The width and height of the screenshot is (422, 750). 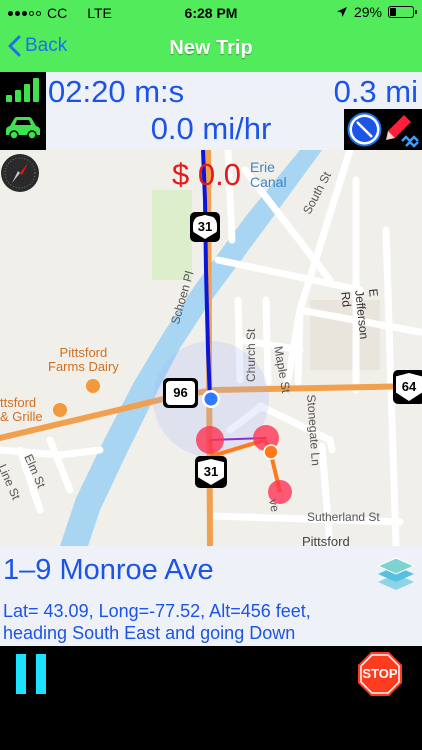 What do you see at coordinates (274, 505) in the screenshot?
I see `label-ve: ve` at bounding box center [274, 505].